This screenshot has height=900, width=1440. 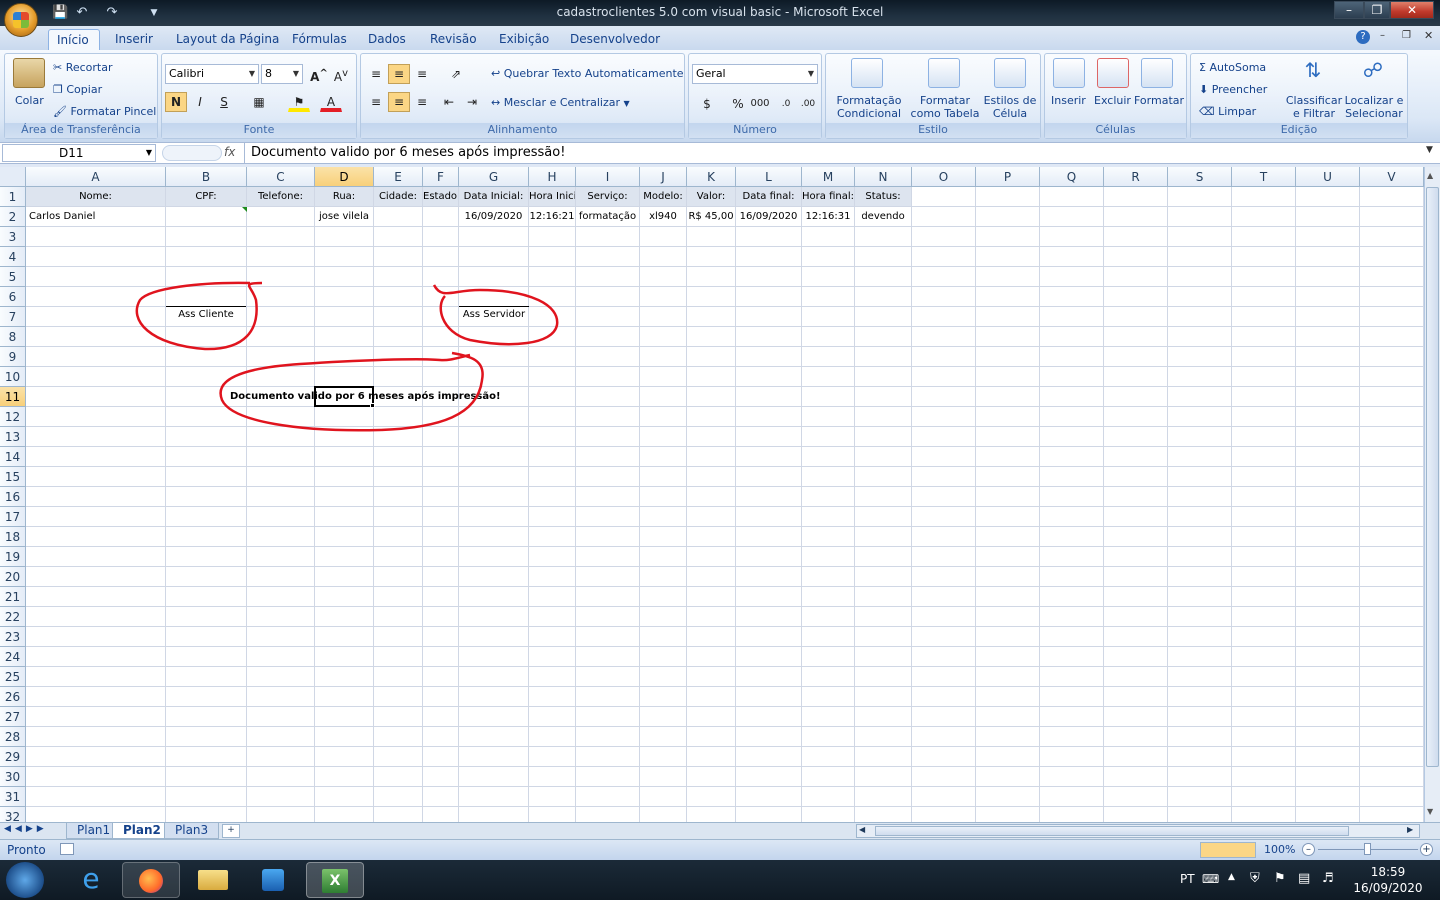 What do you see at coordinates (453, 39) in the screenshot?
I see `tab-revisao: Revisão` at bounding box center [453, 39].